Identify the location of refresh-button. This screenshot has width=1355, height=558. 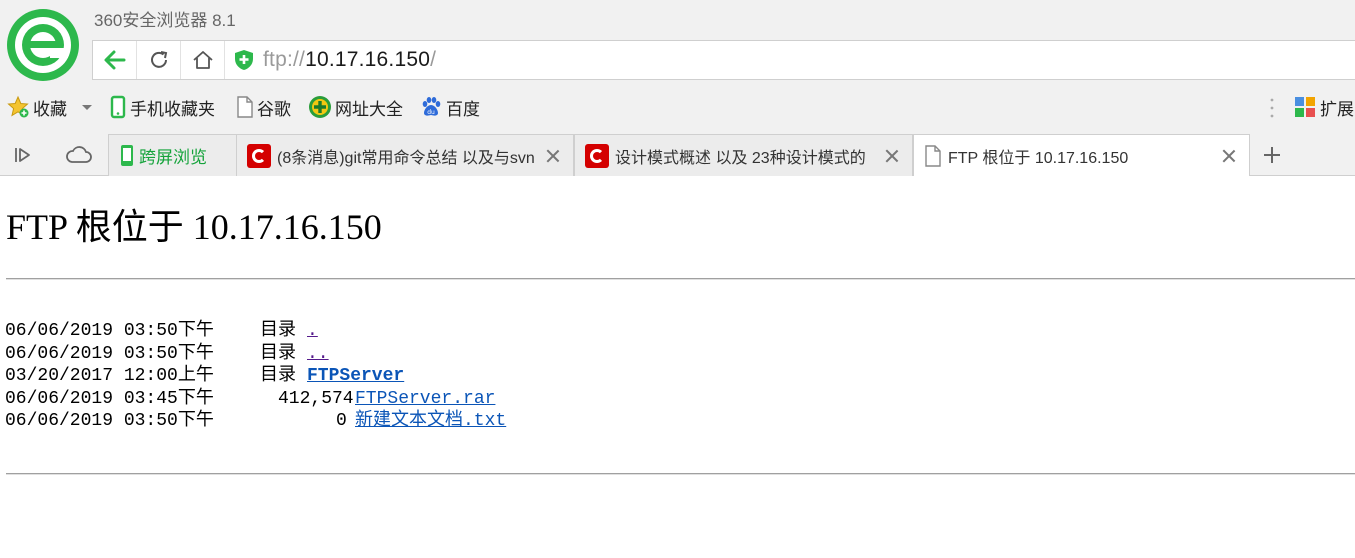
(159, 60).